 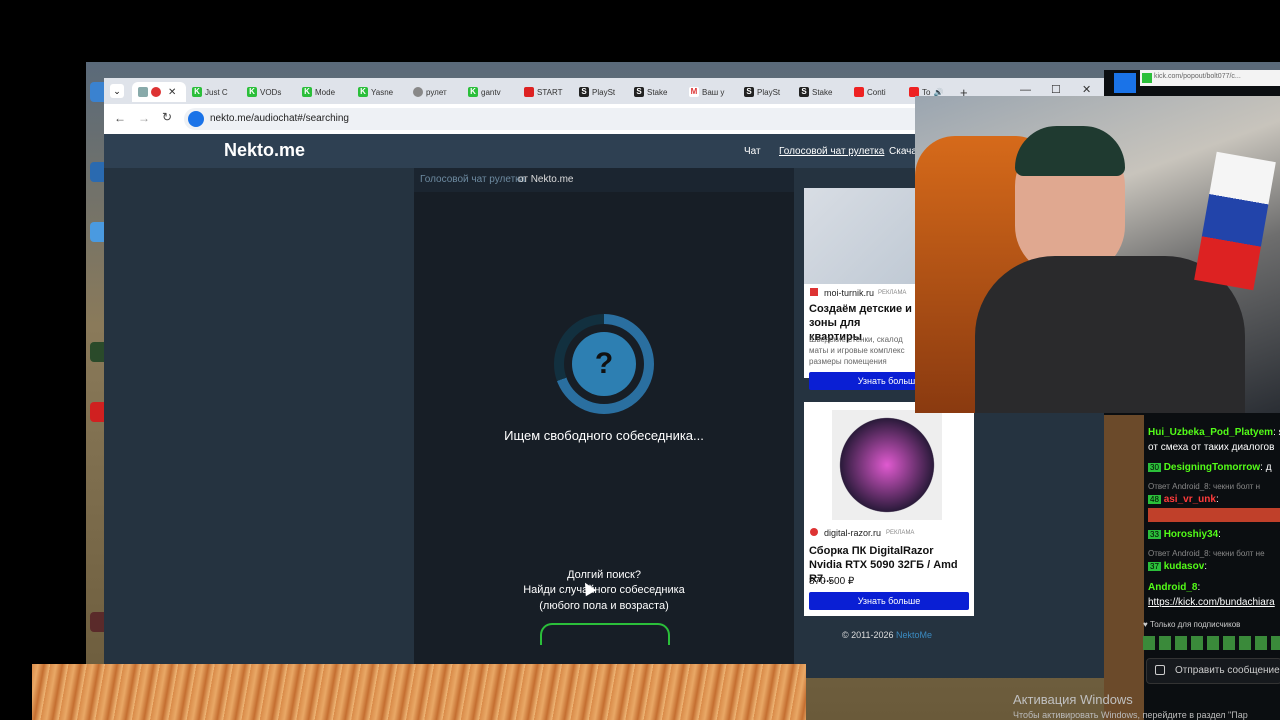 I want to click on tab: K Mode, so click(x=323, y=92).